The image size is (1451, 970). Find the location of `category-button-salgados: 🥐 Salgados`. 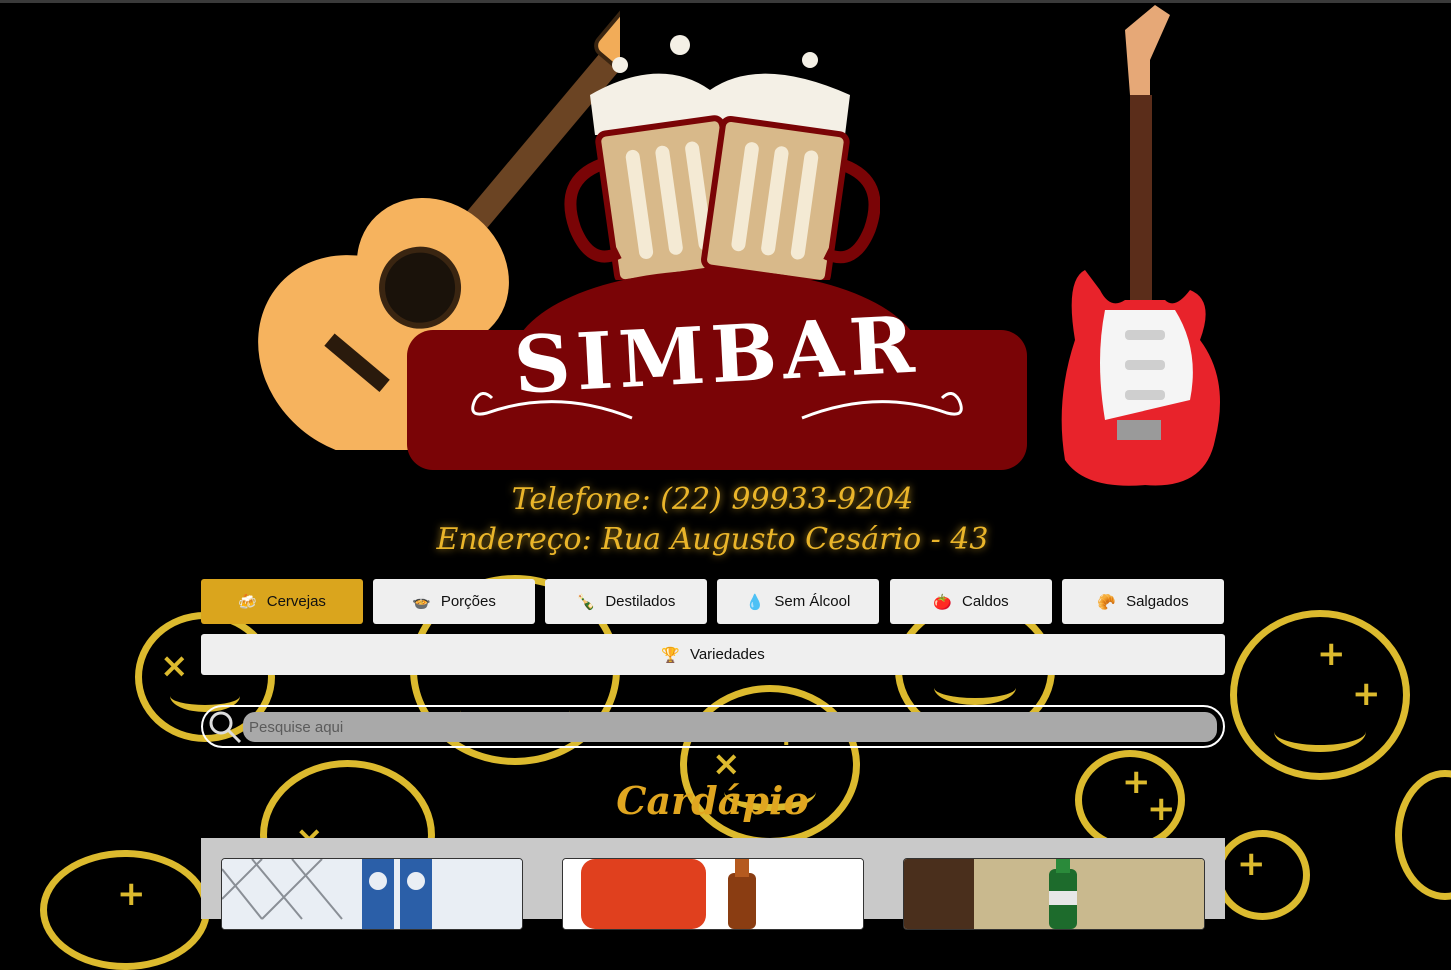

category-button-salgados: 🥐 Salgados is located at coordinates (1143, 601).